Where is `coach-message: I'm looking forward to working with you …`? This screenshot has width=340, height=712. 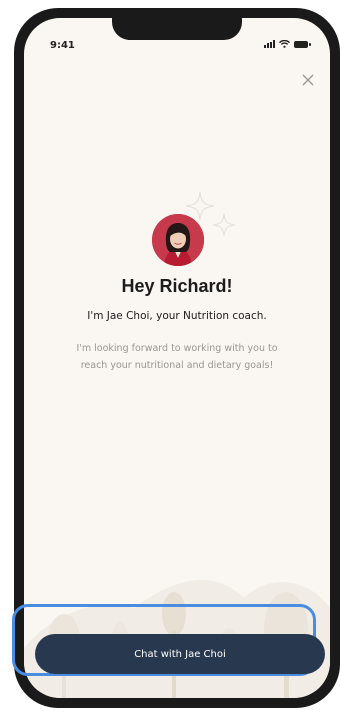 coach-message: I'm looking forward to working with you … is located at coordinates (177, 357).